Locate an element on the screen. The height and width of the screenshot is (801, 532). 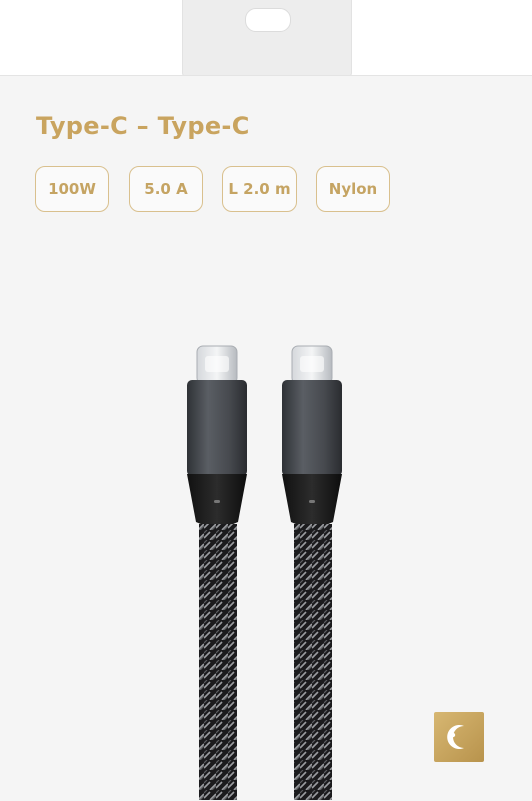
right-usb-c-connector is located at coordinates (312, 572).